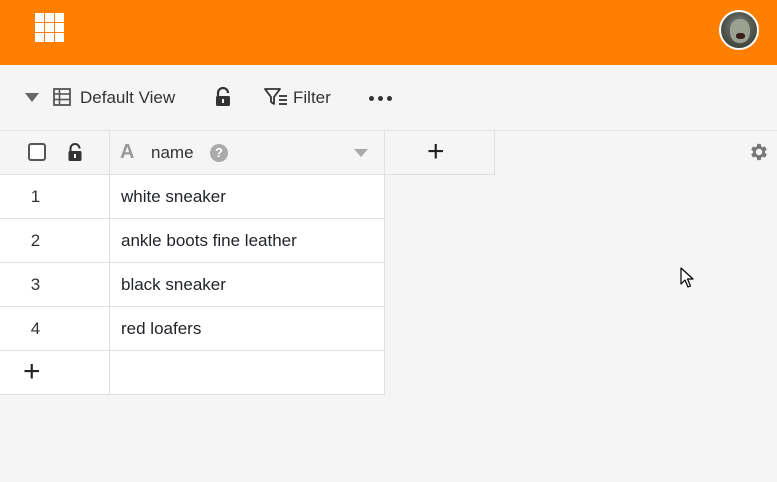 This screenshot has width=777, height=482. I want to click on help-icon: ?, so click(219, 153).